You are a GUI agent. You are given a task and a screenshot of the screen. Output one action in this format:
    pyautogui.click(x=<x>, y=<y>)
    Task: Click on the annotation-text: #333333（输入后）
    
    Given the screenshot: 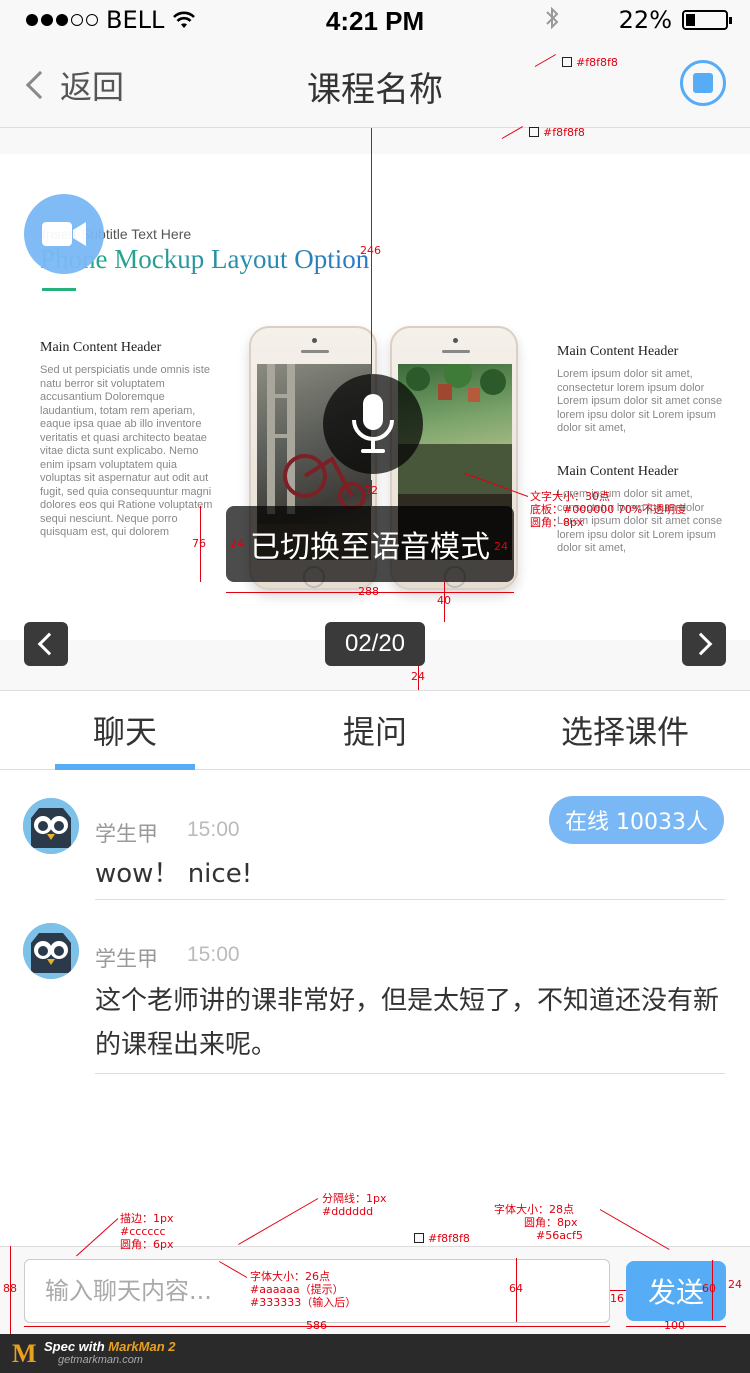 What is the action you would take?
    pyautogui.click(x=303, y=1302)
    